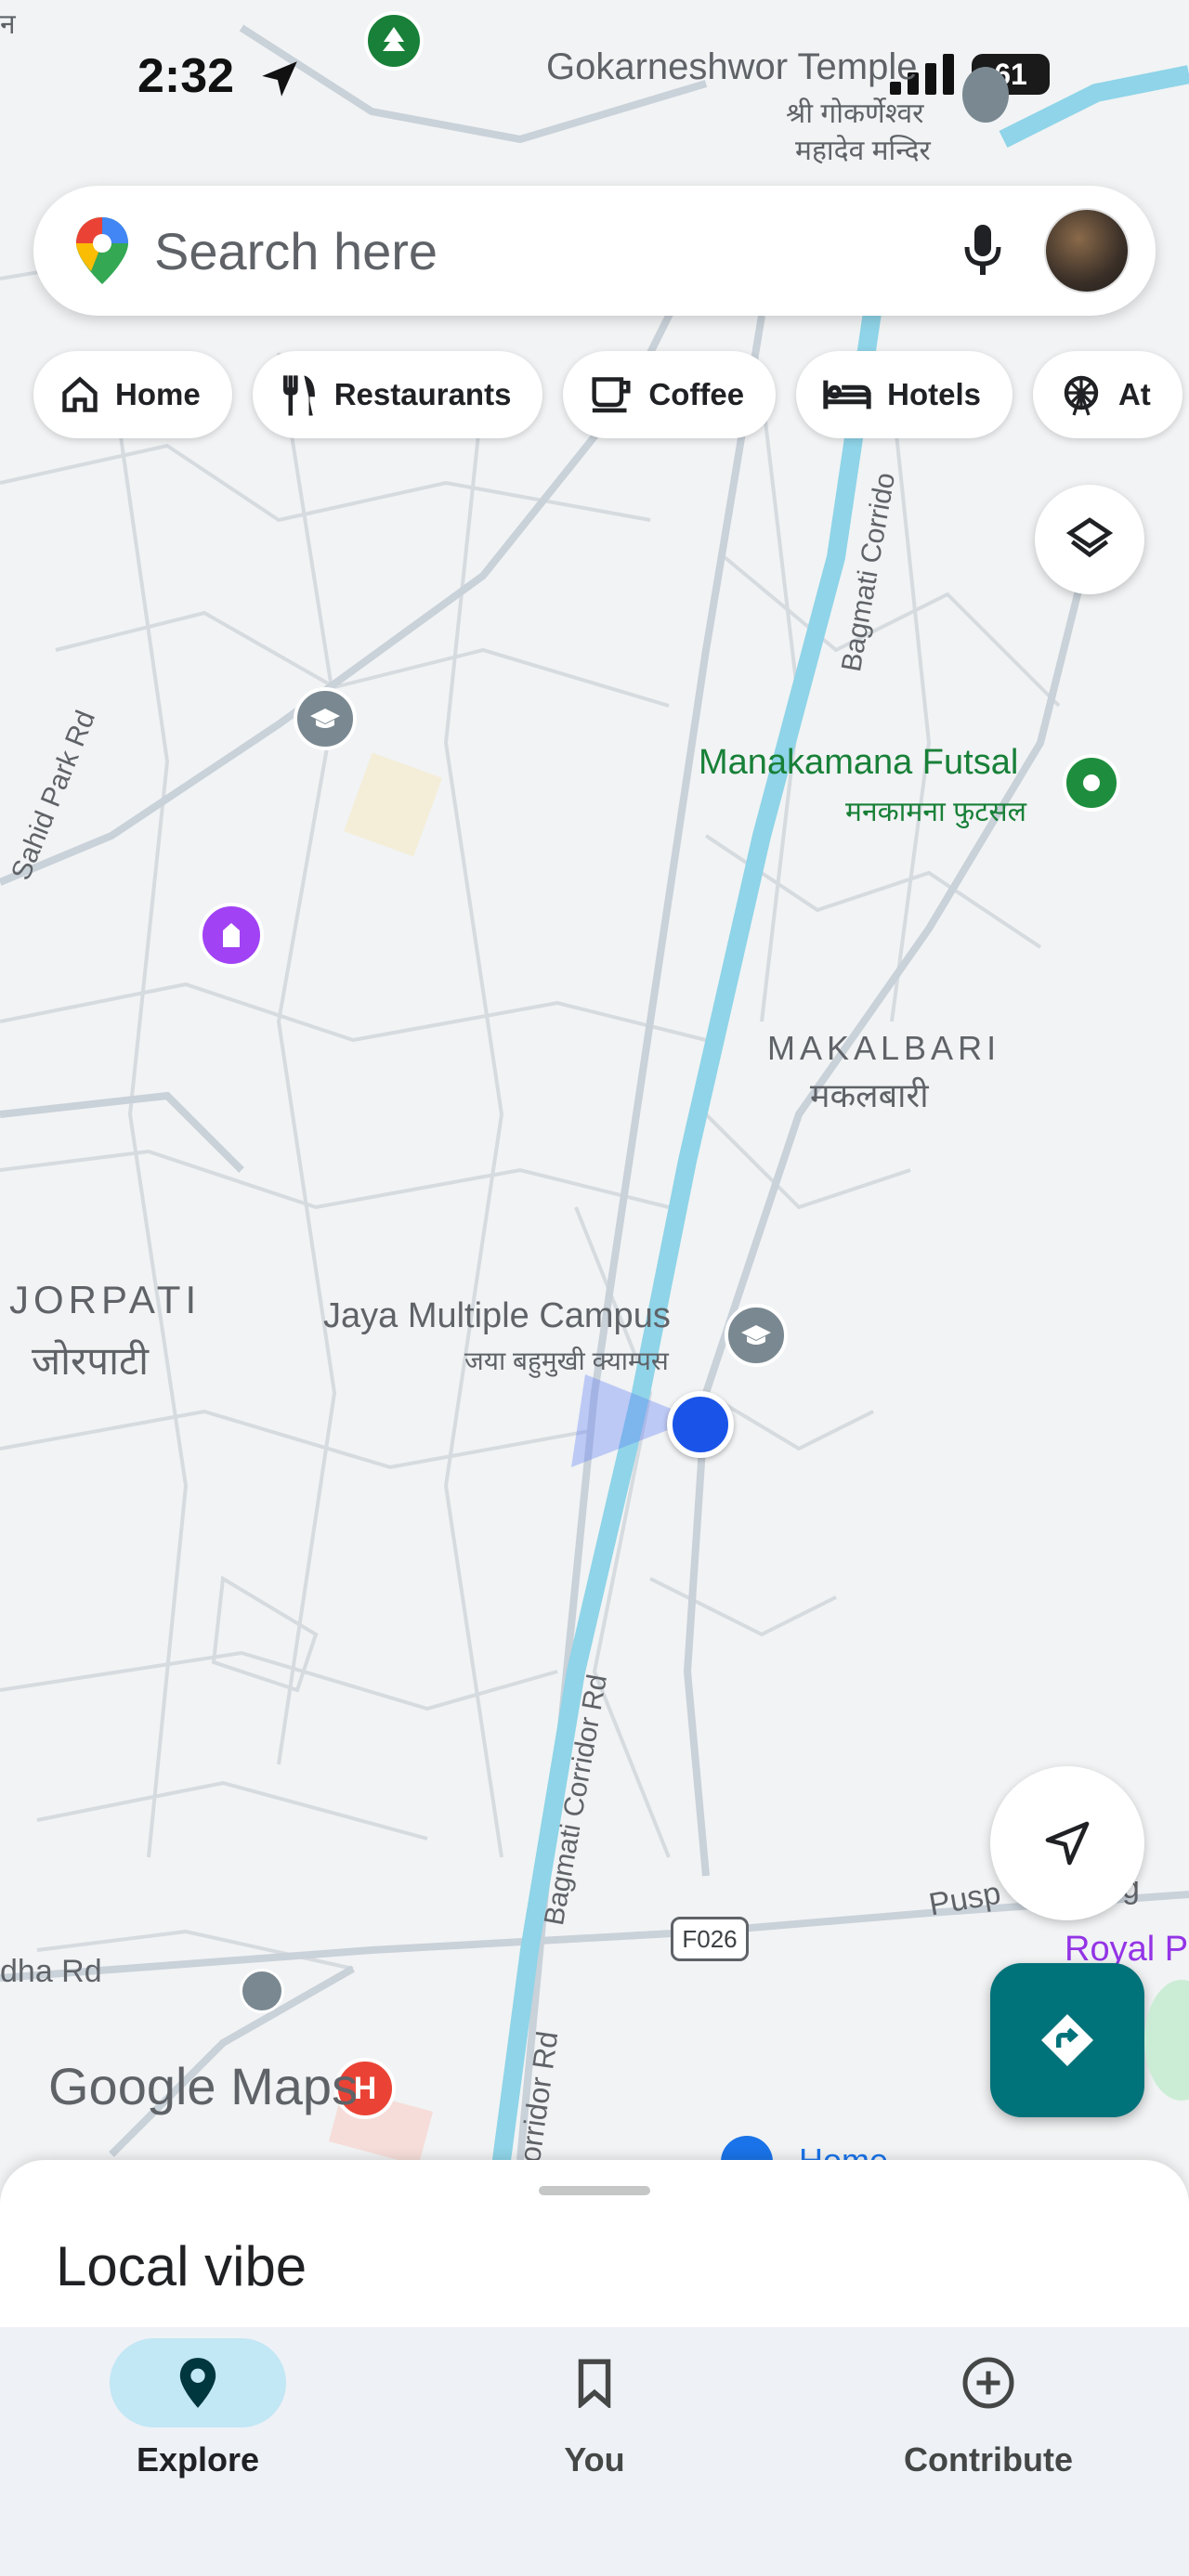 The image size is (1189, 2576). I want to click on chip-attractions-label: At, so click(1134, 394).